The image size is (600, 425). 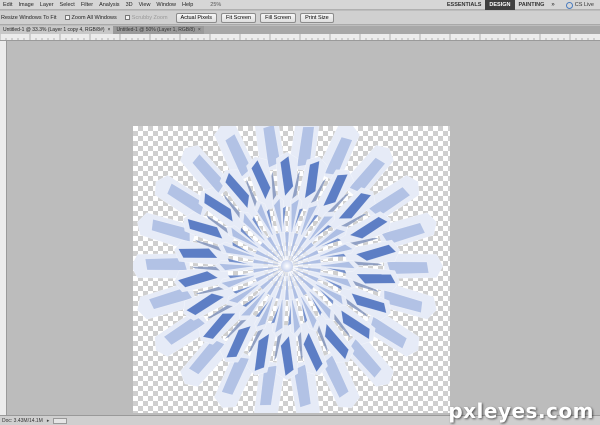 I want to click on zoom-all-windows-checkbox: Zoom All Windows, so click(x=90, y=17).